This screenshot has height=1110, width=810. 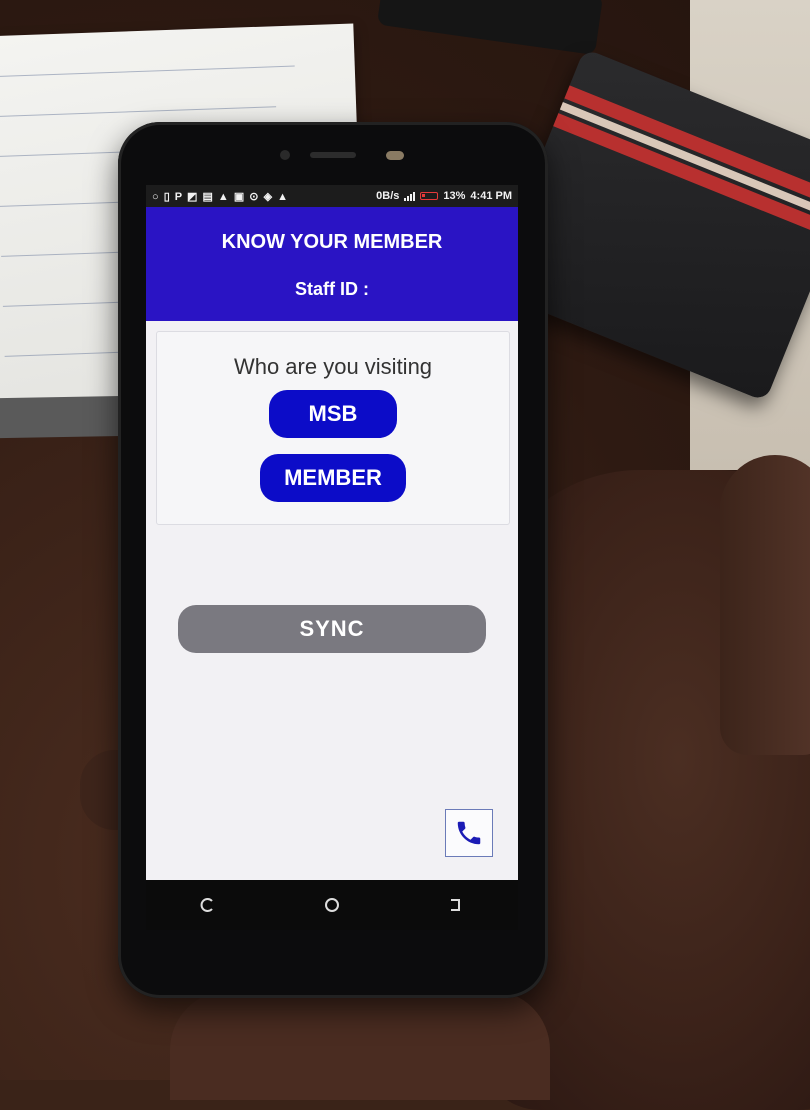 What do you see at coordinates (220, 196) in the screenshot?
I see `notification-icons: ○ ▯ P ◩ ▤ ▲ ▣ ⊙ ◈ ▲` at bounding box center [220, 196].